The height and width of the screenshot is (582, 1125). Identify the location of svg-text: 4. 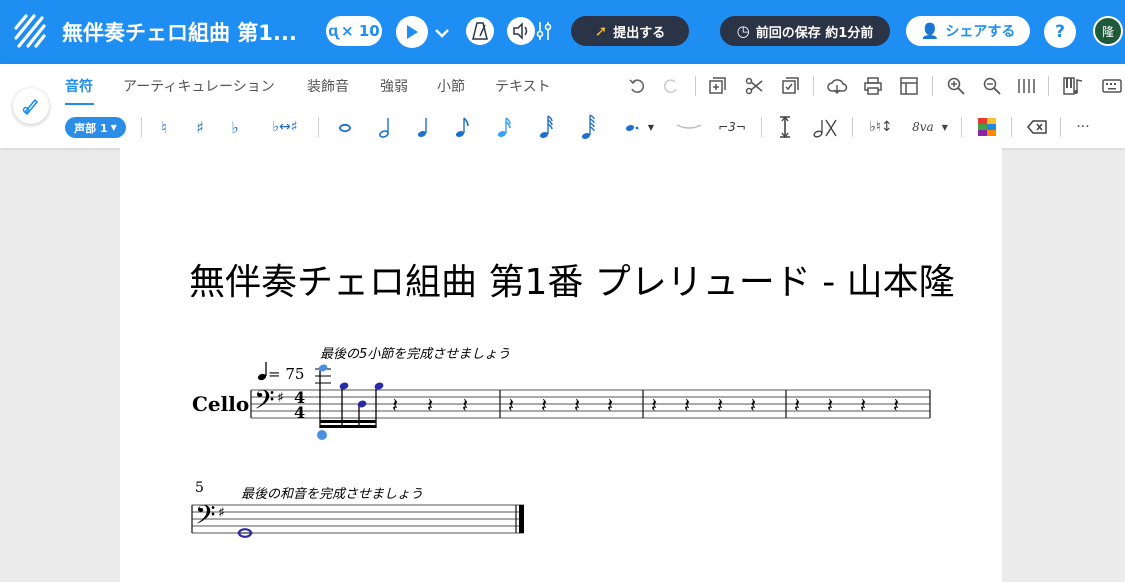
(299, 412).